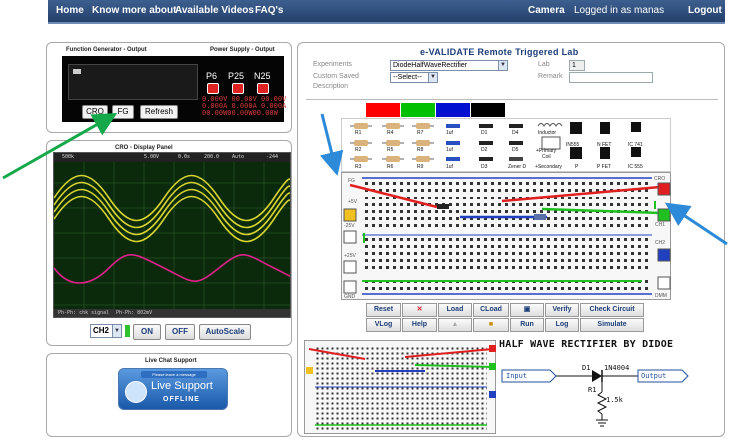 This screenshot has width=729, height=441. I want to click on ps-power-row: 00.00W00.00W00.00W, so click(240, 113).